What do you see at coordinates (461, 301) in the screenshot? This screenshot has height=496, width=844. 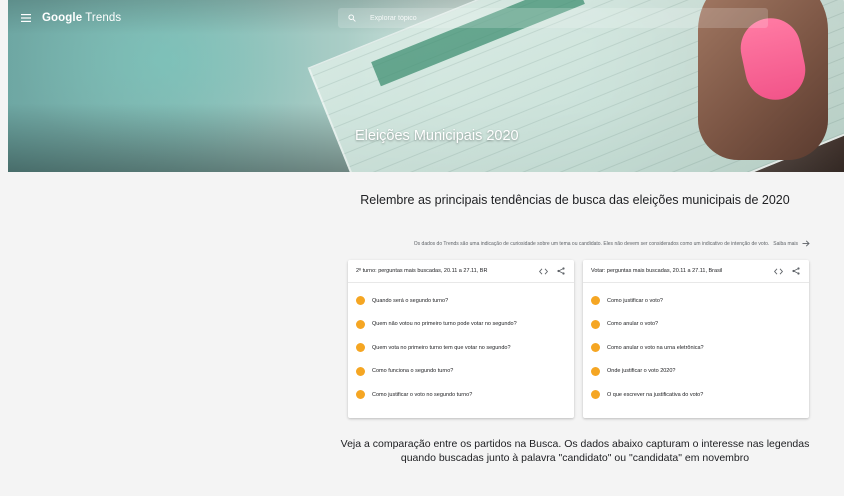 I see `list-item: Quando será o segundo turno?` at bounding box center [461, 301].